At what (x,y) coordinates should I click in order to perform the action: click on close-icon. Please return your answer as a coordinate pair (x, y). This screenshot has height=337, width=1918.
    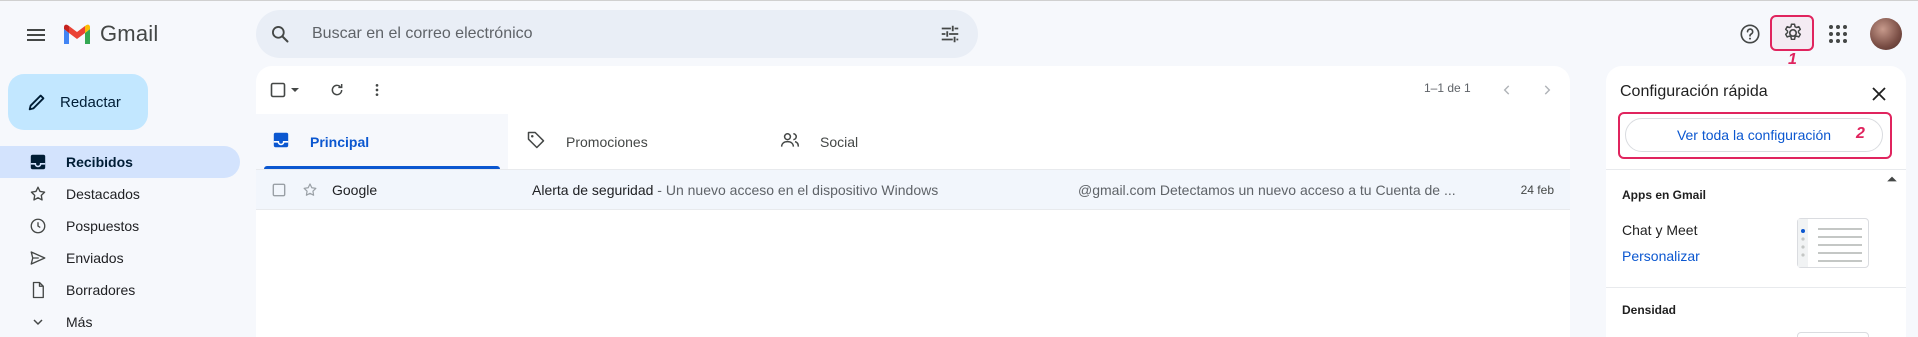
    Looking at the image, I should click on (1879, 94).